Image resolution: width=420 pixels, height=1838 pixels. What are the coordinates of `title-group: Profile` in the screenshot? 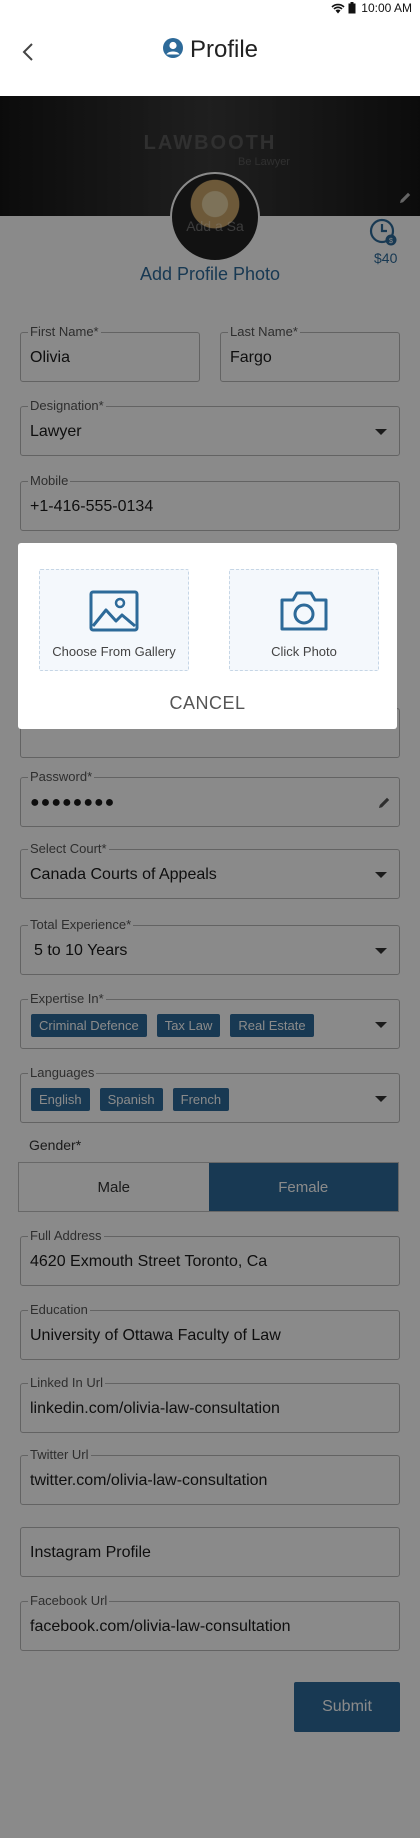 It's located at (210, 50).